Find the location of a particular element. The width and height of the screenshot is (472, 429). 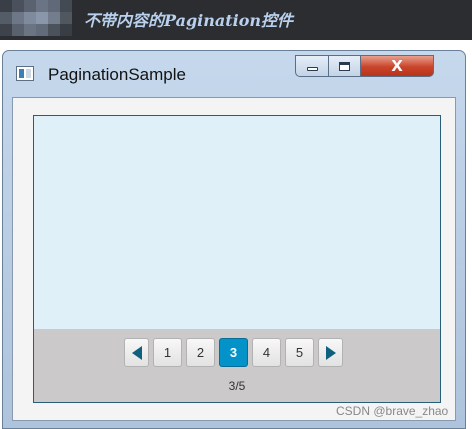

banner-title: 不带内容的Pagination控件 is located at coordinates (189, 20).